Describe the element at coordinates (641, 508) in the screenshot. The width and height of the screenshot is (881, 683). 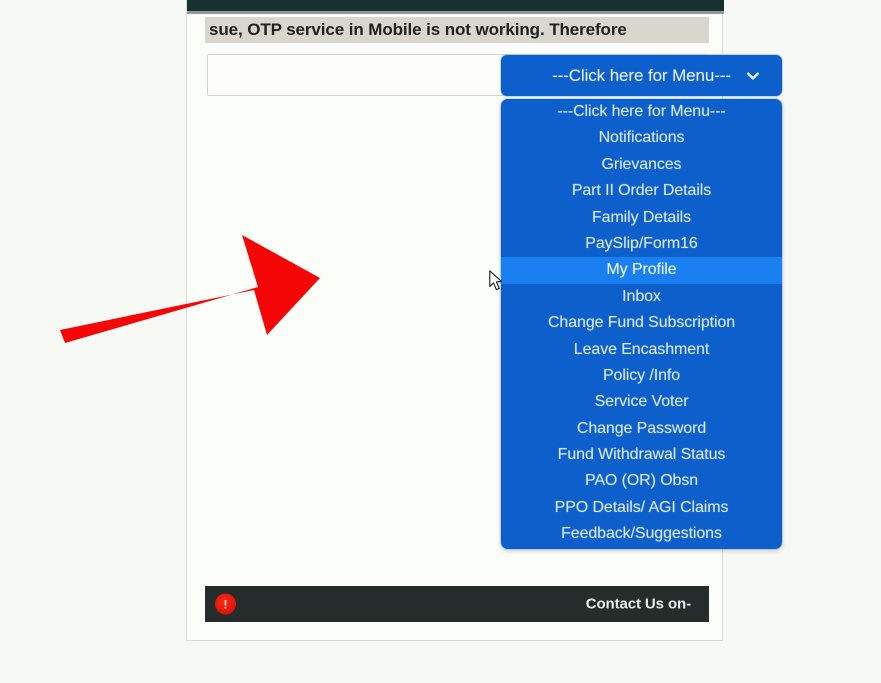
I see `menu-option: PPO Details/ AGI Claims` at that location.